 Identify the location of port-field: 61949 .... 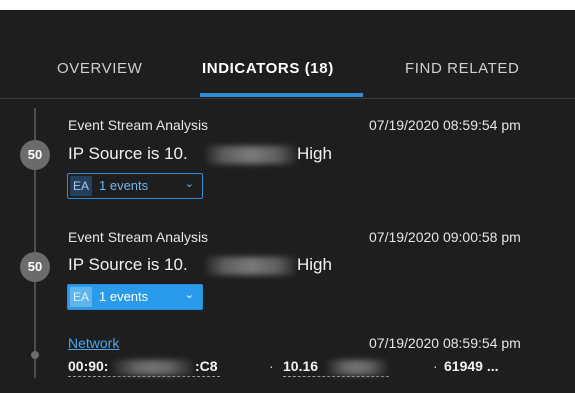
(471, 367).